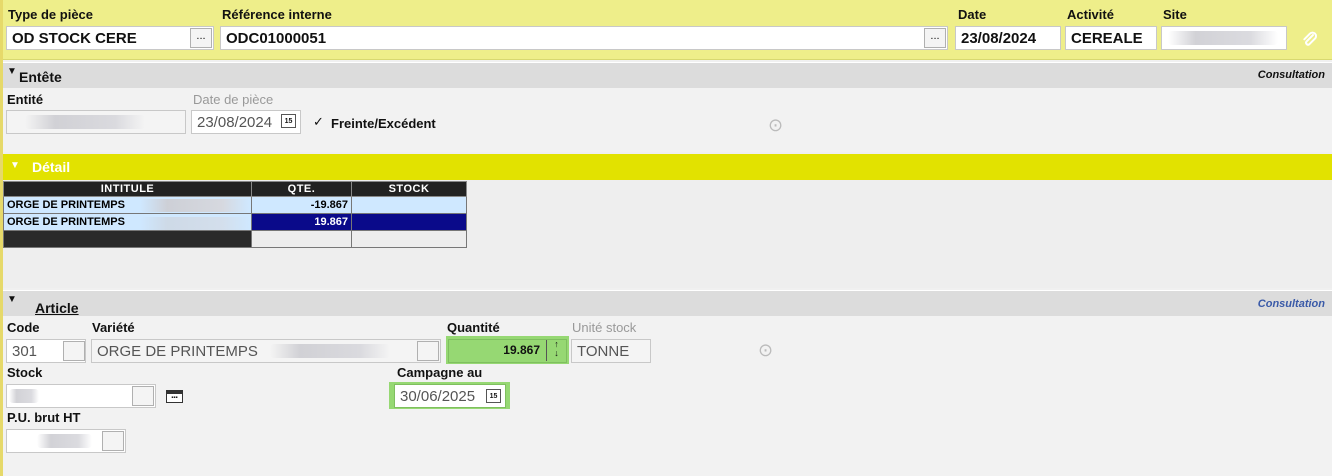 The height and width of the screenshot is (476, 1332). Describe the element at coordinates (301, 189) in the screenshot. I see `column-header-qte: QTE.` at that location.